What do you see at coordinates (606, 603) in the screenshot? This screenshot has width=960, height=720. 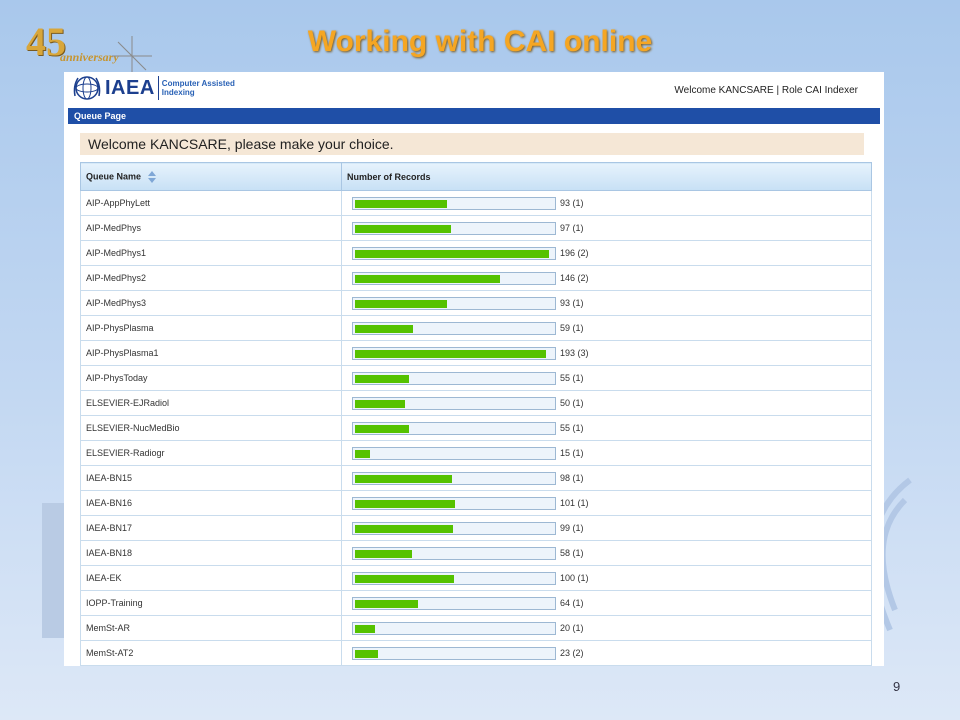 I see `record-count-cell: 64 (1)` at bounding box center [606, 603].